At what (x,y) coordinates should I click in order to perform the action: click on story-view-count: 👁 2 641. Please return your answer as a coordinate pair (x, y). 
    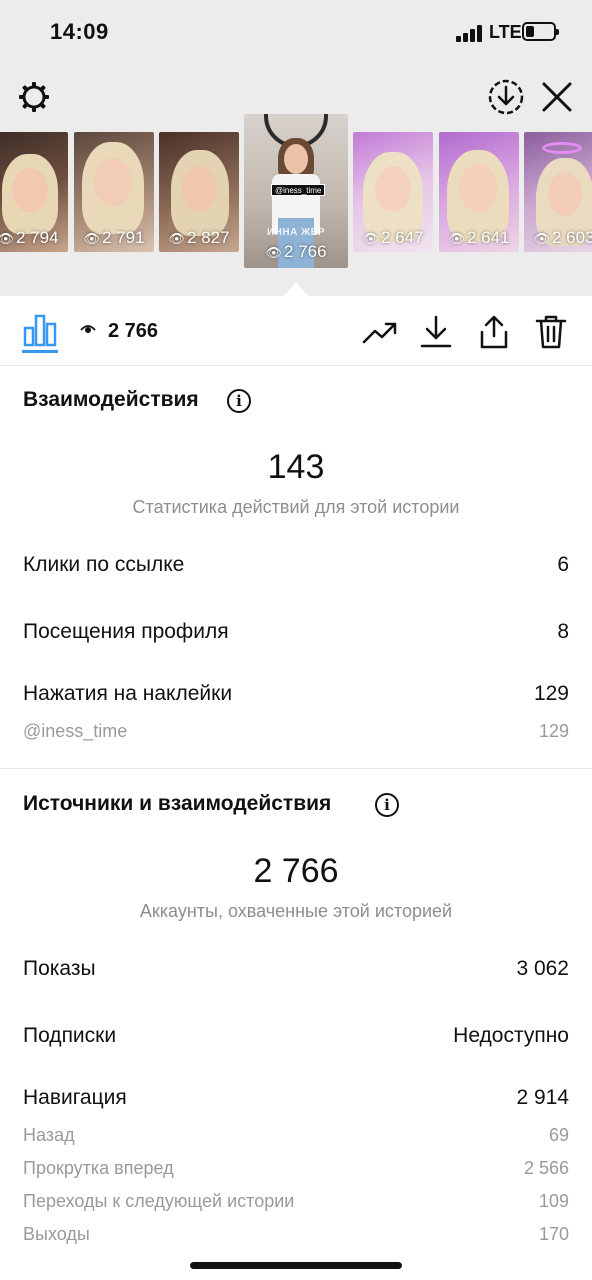
    Looking at the image, I should click on (479, 237).